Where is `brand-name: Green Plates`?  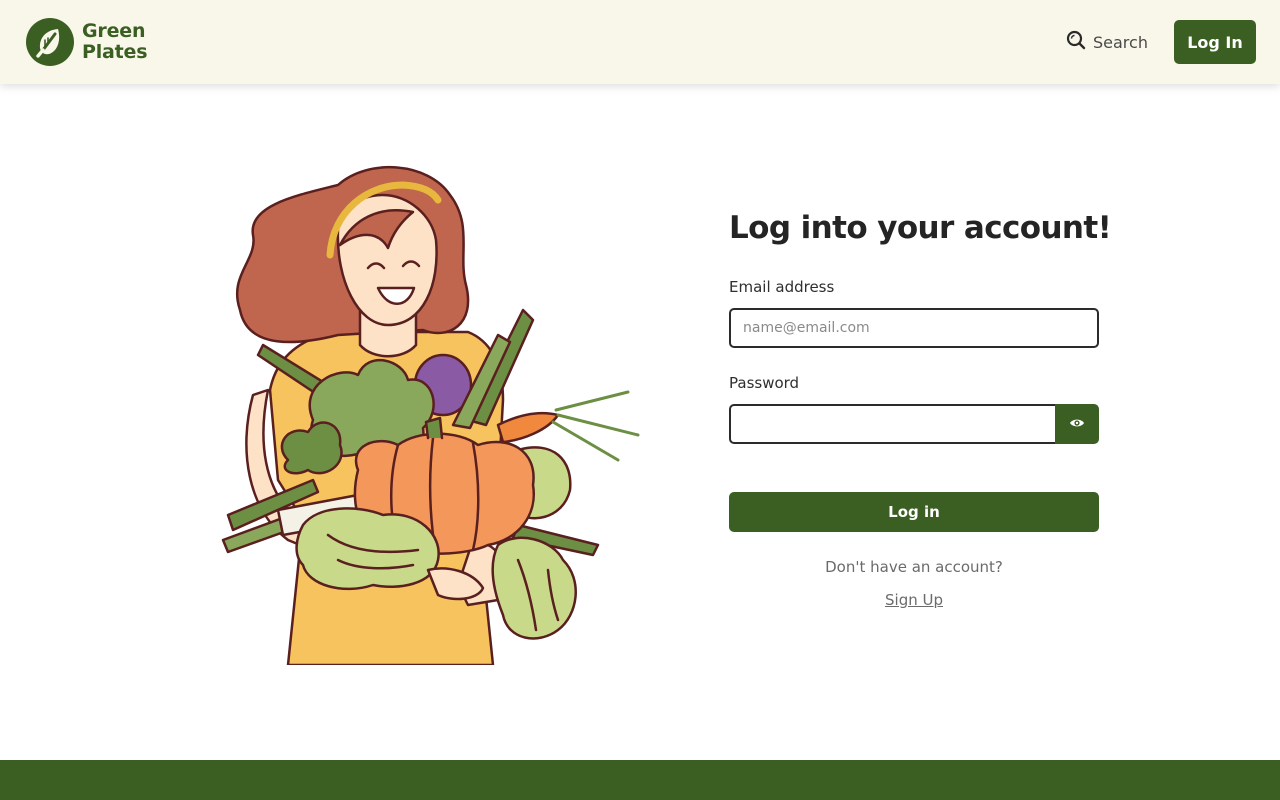 brand-name: Green Plates is located at coordinates (115, 41).